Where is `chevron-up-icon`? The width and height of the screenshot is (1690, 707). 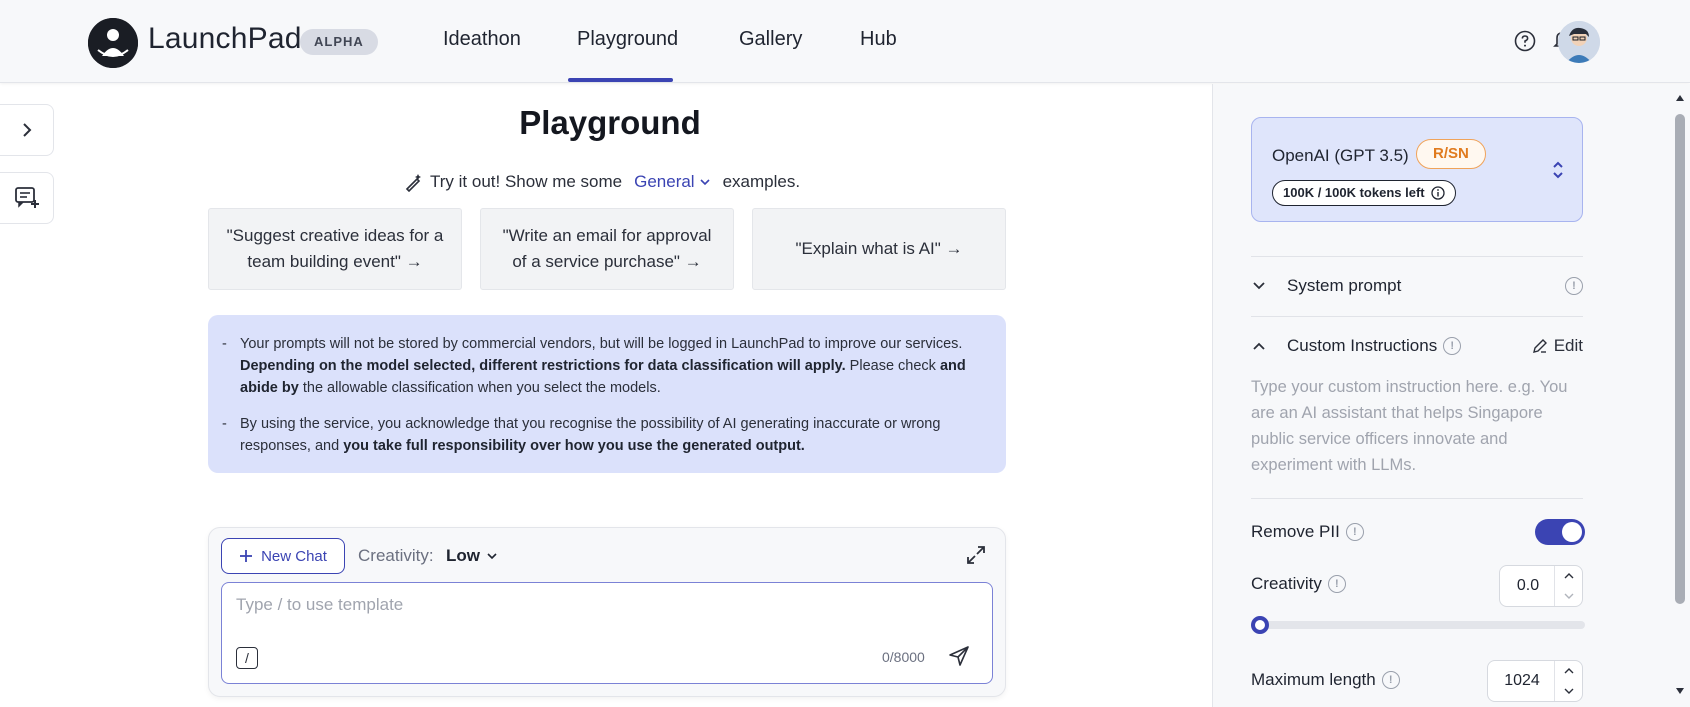 chevron-up-icon is located at coordinates (1259, 346).